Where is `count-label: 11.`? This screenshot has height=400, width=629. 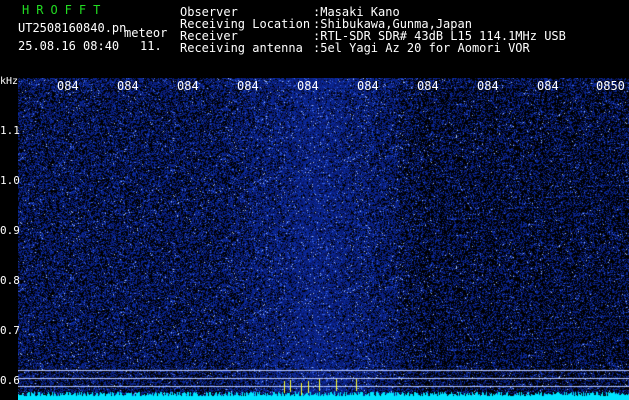 count-label: 11. is located at coordinates (151, 46).